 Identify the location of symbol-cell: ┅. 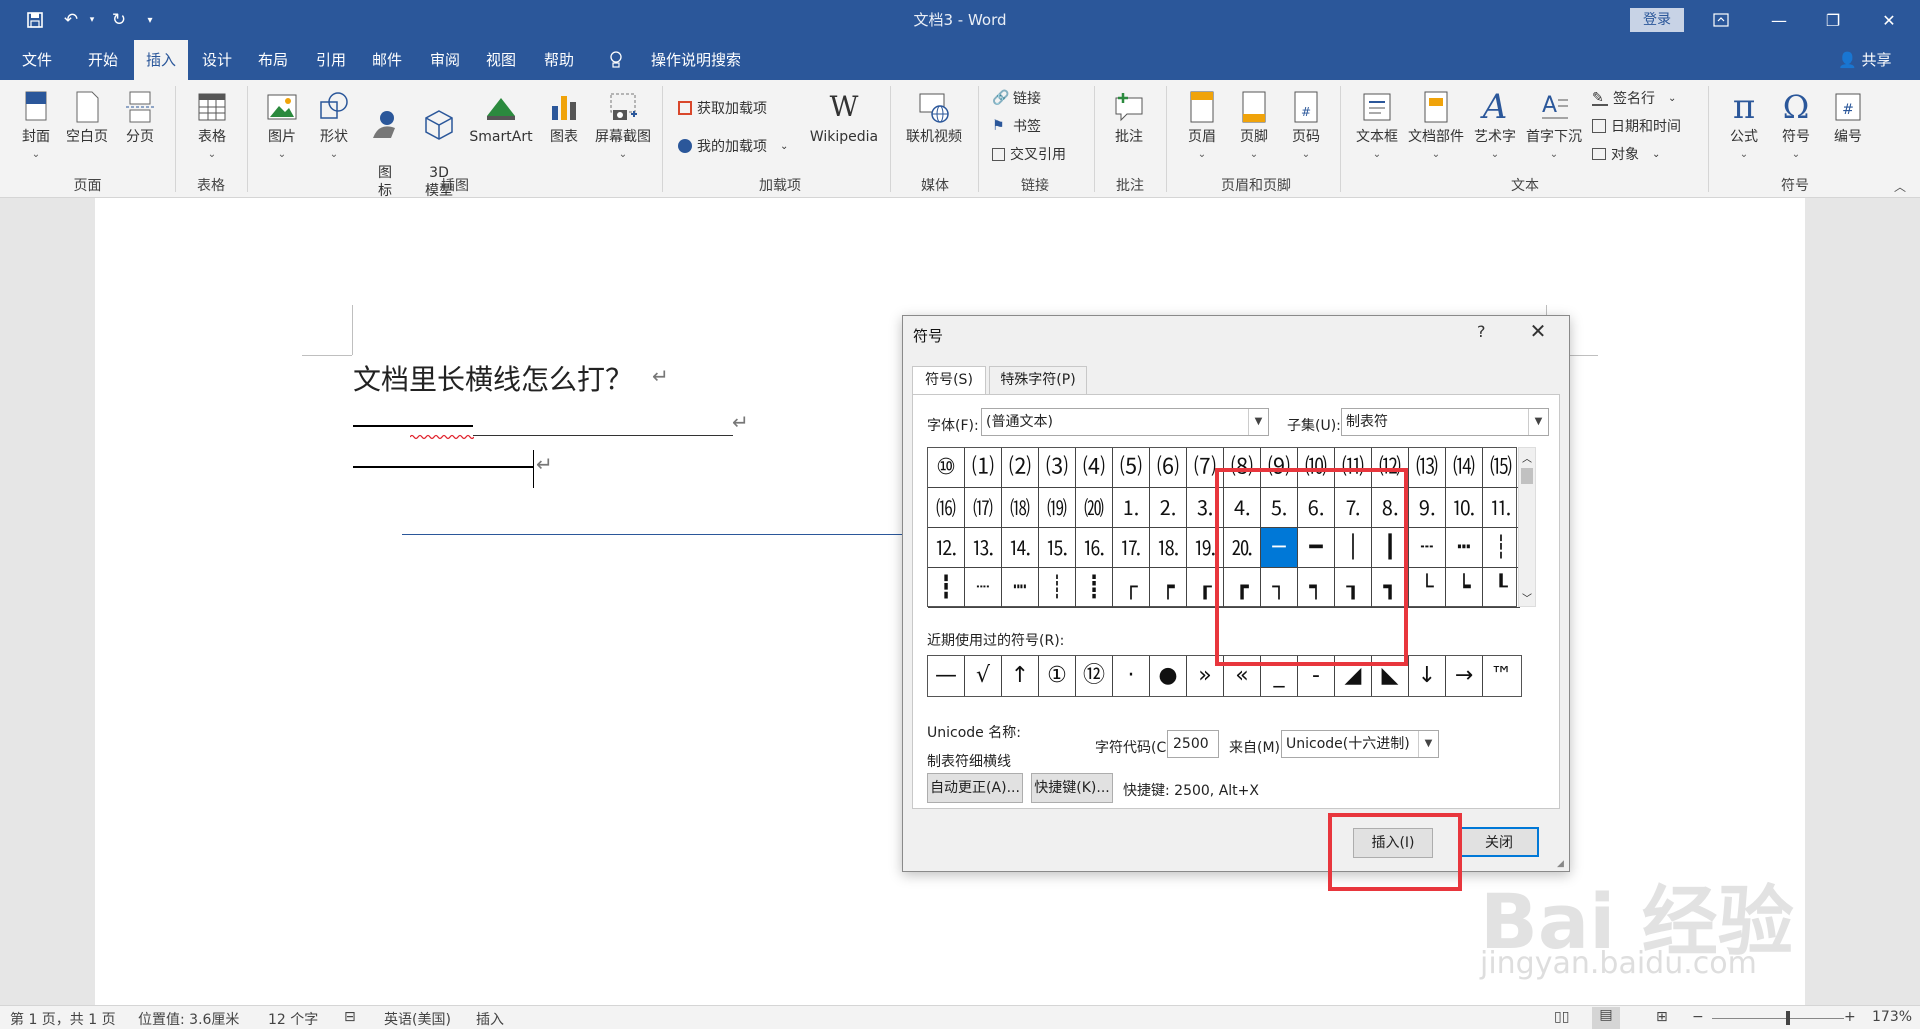
(1464, 548).